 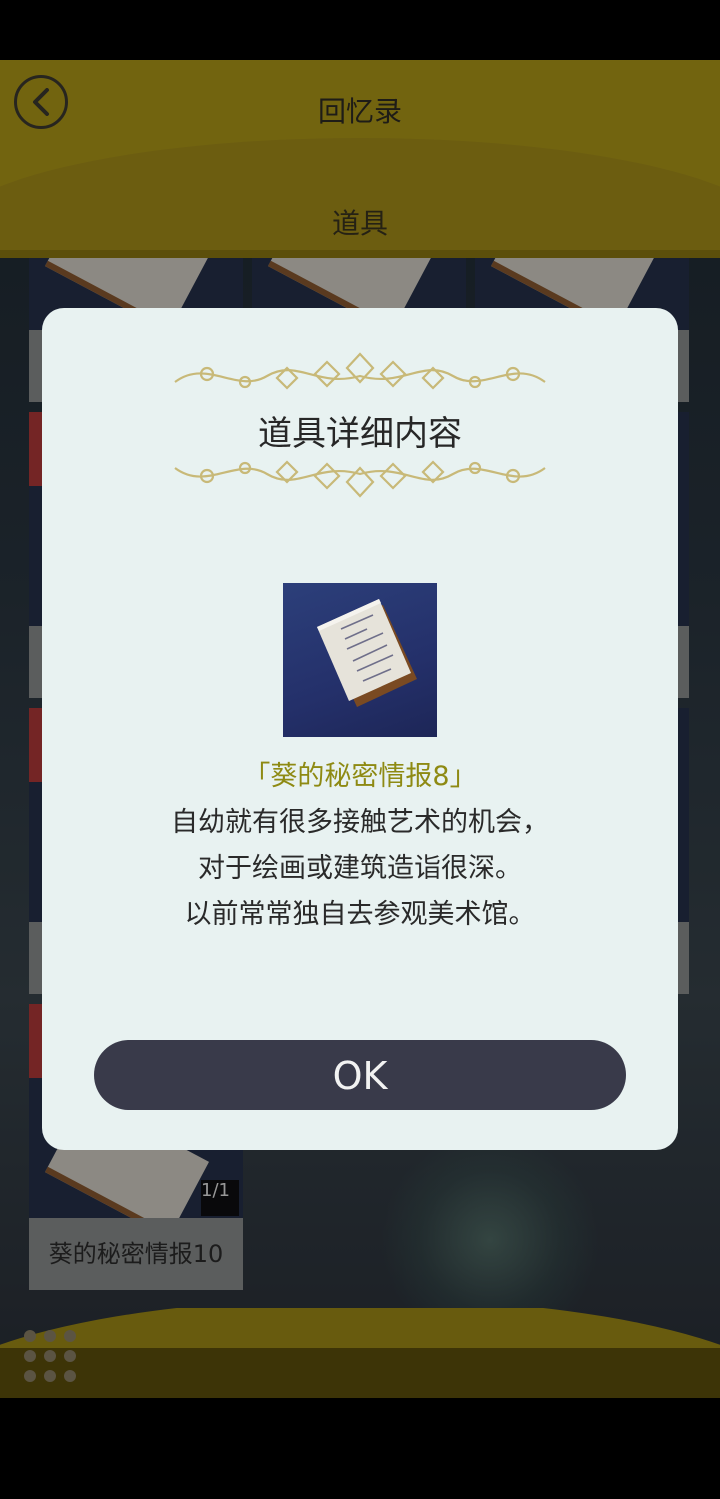 What do you see at coordinates (360, 1075) in the screenshot?
I see `ok-button: OK` at bounding box center [360, 1075].